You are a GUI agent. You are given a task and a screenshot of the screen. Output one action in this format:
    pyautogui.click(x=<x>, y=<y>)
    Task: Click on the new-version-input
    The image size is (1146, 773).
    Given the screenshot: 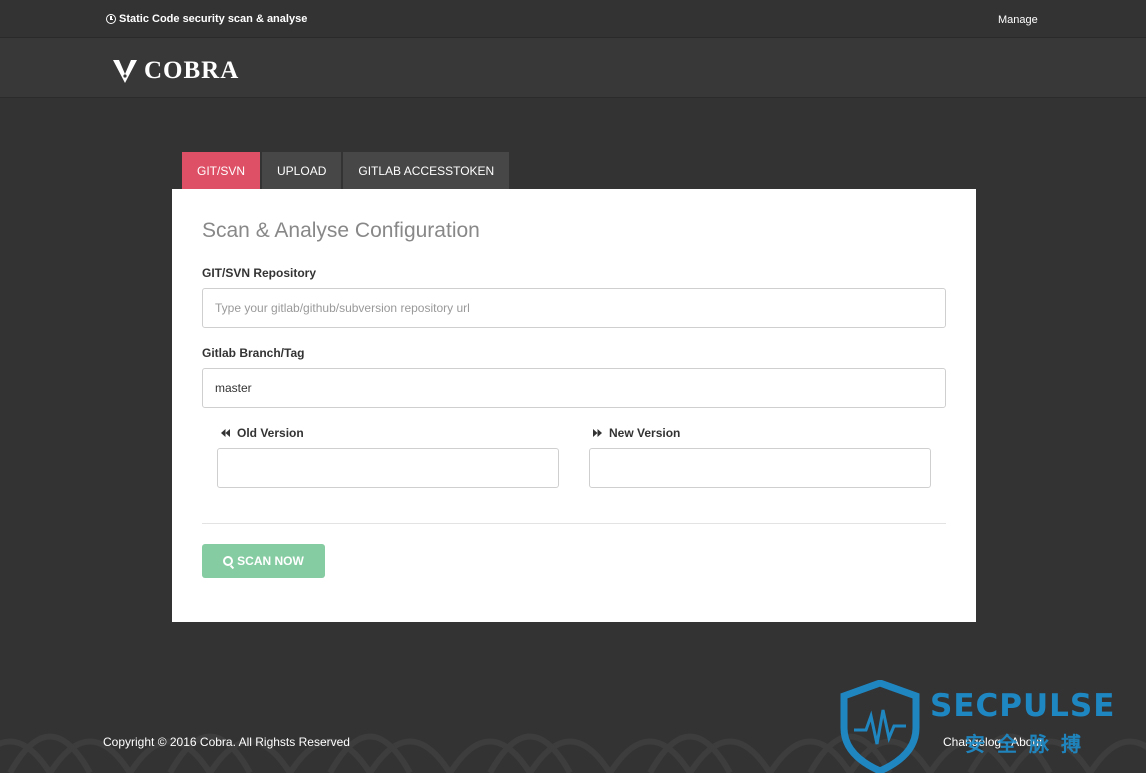 What is the action you would take?
    pyautogui.click(x=760, y=468)
    